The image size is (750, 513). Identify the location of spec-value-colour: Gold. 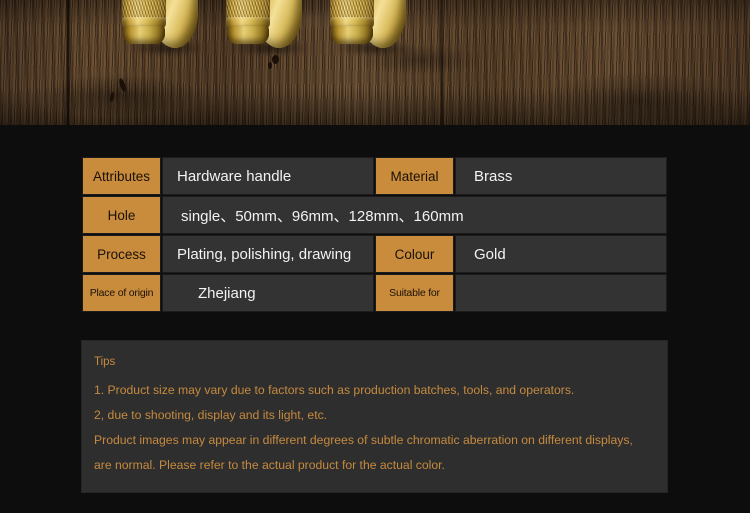
(561, 254).